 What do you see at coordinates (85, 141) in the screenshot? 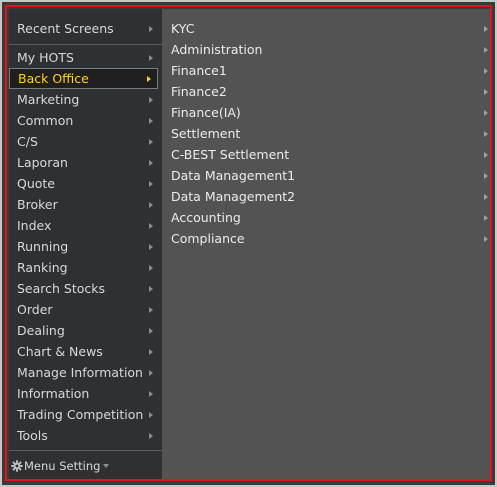
I see `sidebar-item-cs: C/S` at bounding box center [85, 141].